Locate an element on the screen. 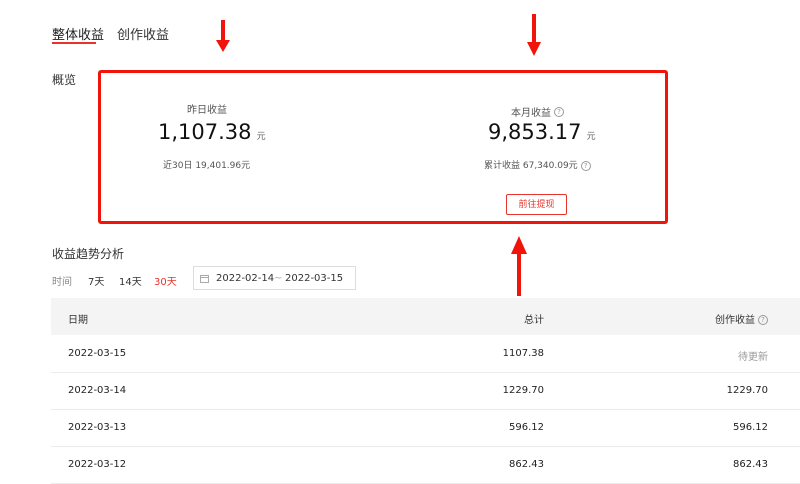  row-date: 2022-03-14 is located at coordinates (97, 390).